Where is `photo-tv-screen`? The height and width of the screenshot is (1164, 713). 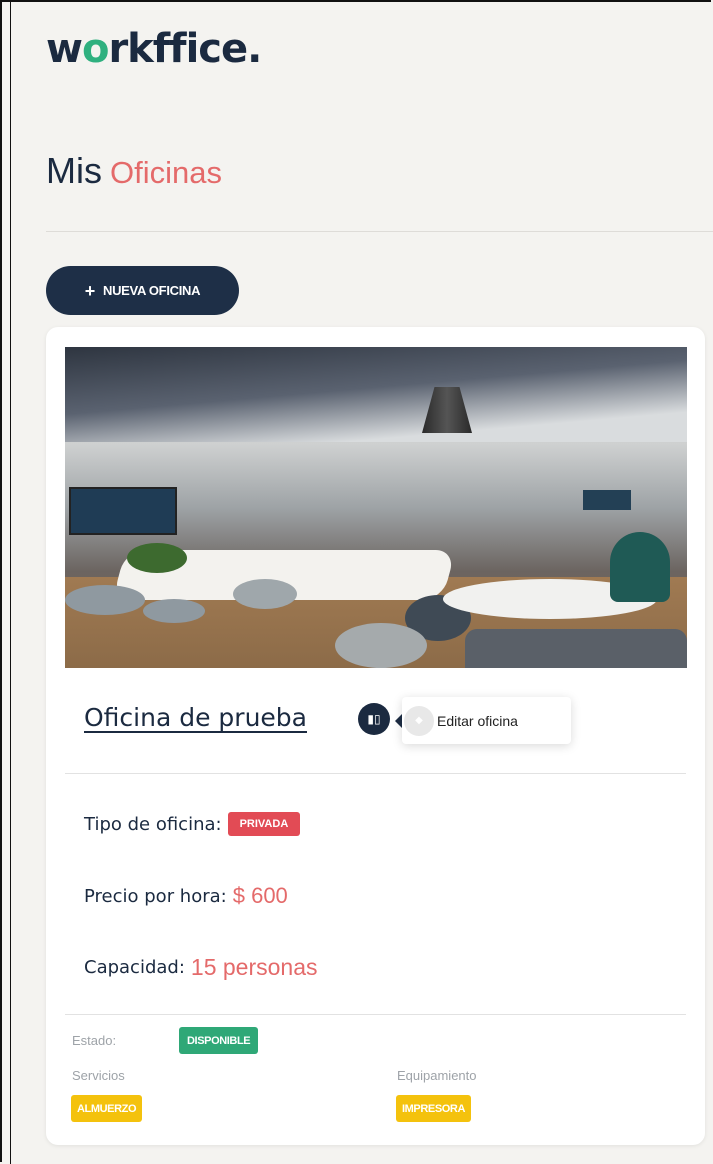
photo-tv-screen is located at coordinates (123, 511).